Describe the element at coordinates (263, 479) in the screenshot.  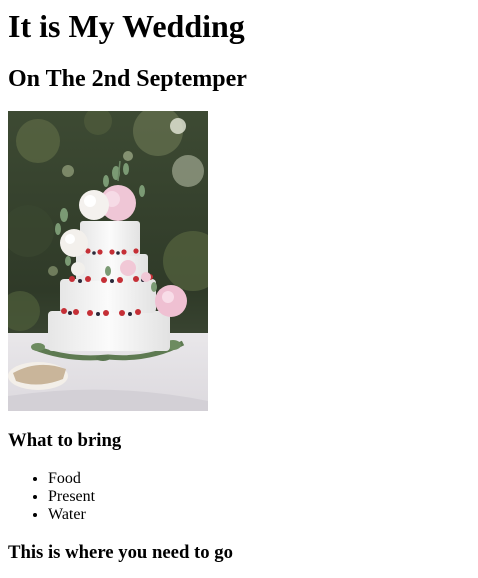
I see `list-item: Food` at that location.